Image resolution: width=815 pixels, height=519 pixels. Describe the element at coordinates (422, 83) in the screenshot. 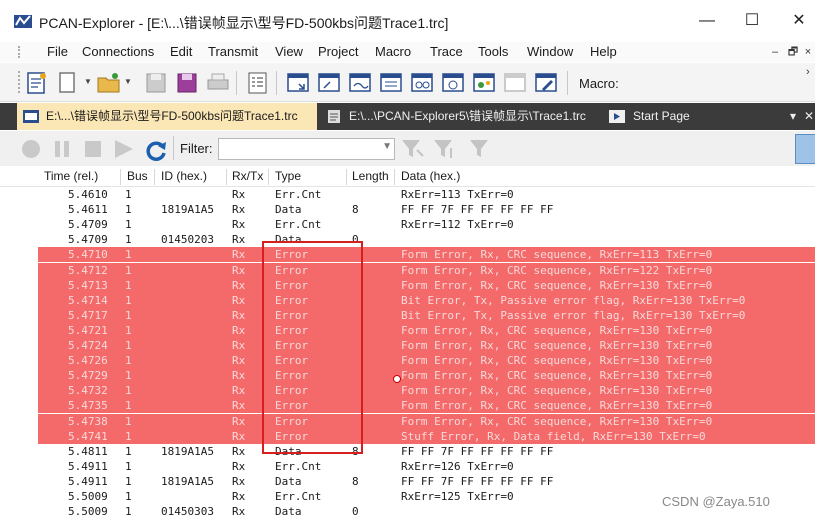

I see `watch-icon` at that location.